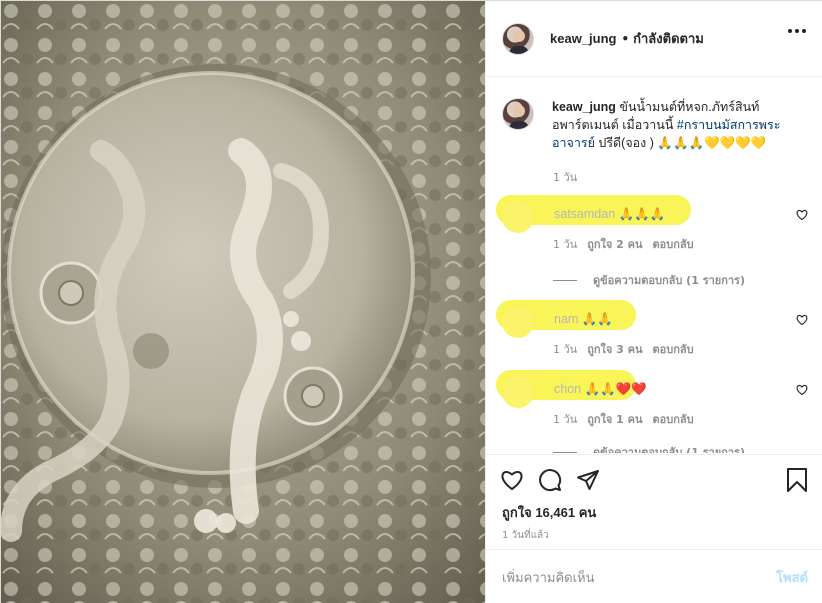 The image size is (822, 603). I want to click on comment-meta: 1 วัน ถูกใจ 3 คน ตอบกลับ, so click(623, 349).